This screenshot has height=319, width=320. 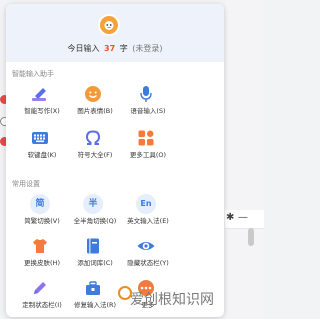 What do you see at coordinates (40, 103) in the screenshot?
I see `smart-writing-button: 智能写作(X)` at bounding box center [40, 103].